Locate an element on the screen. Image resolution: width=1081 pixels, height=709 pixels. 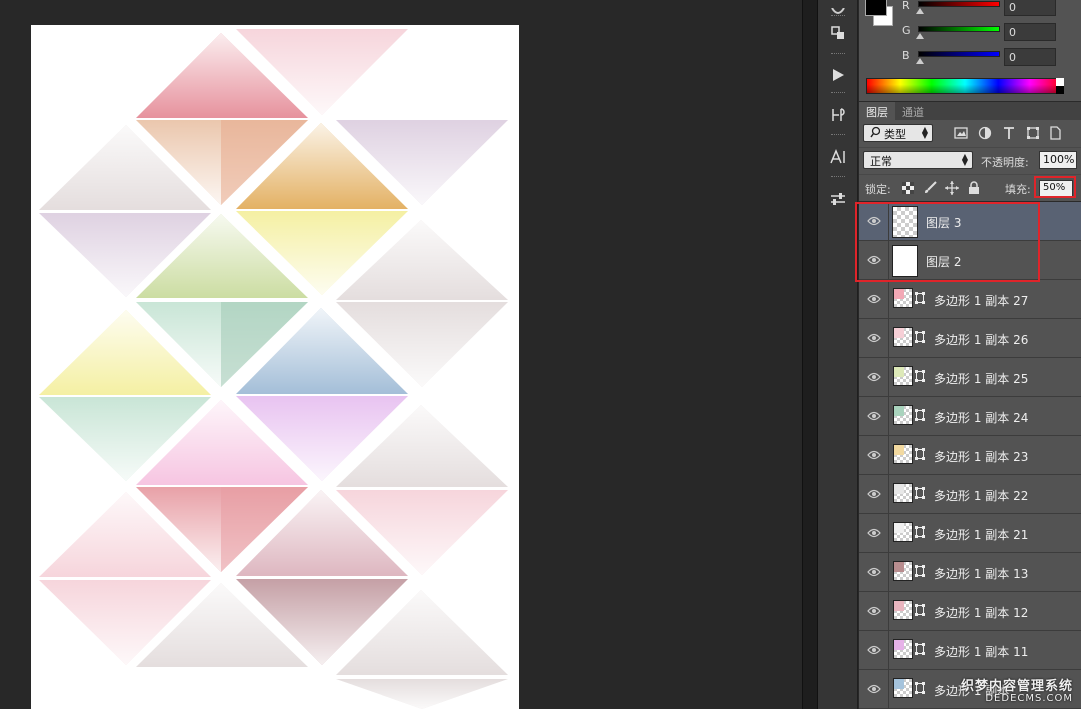
layer-name: 多边形 1 副本 11 is located at coordinates (981, 651).